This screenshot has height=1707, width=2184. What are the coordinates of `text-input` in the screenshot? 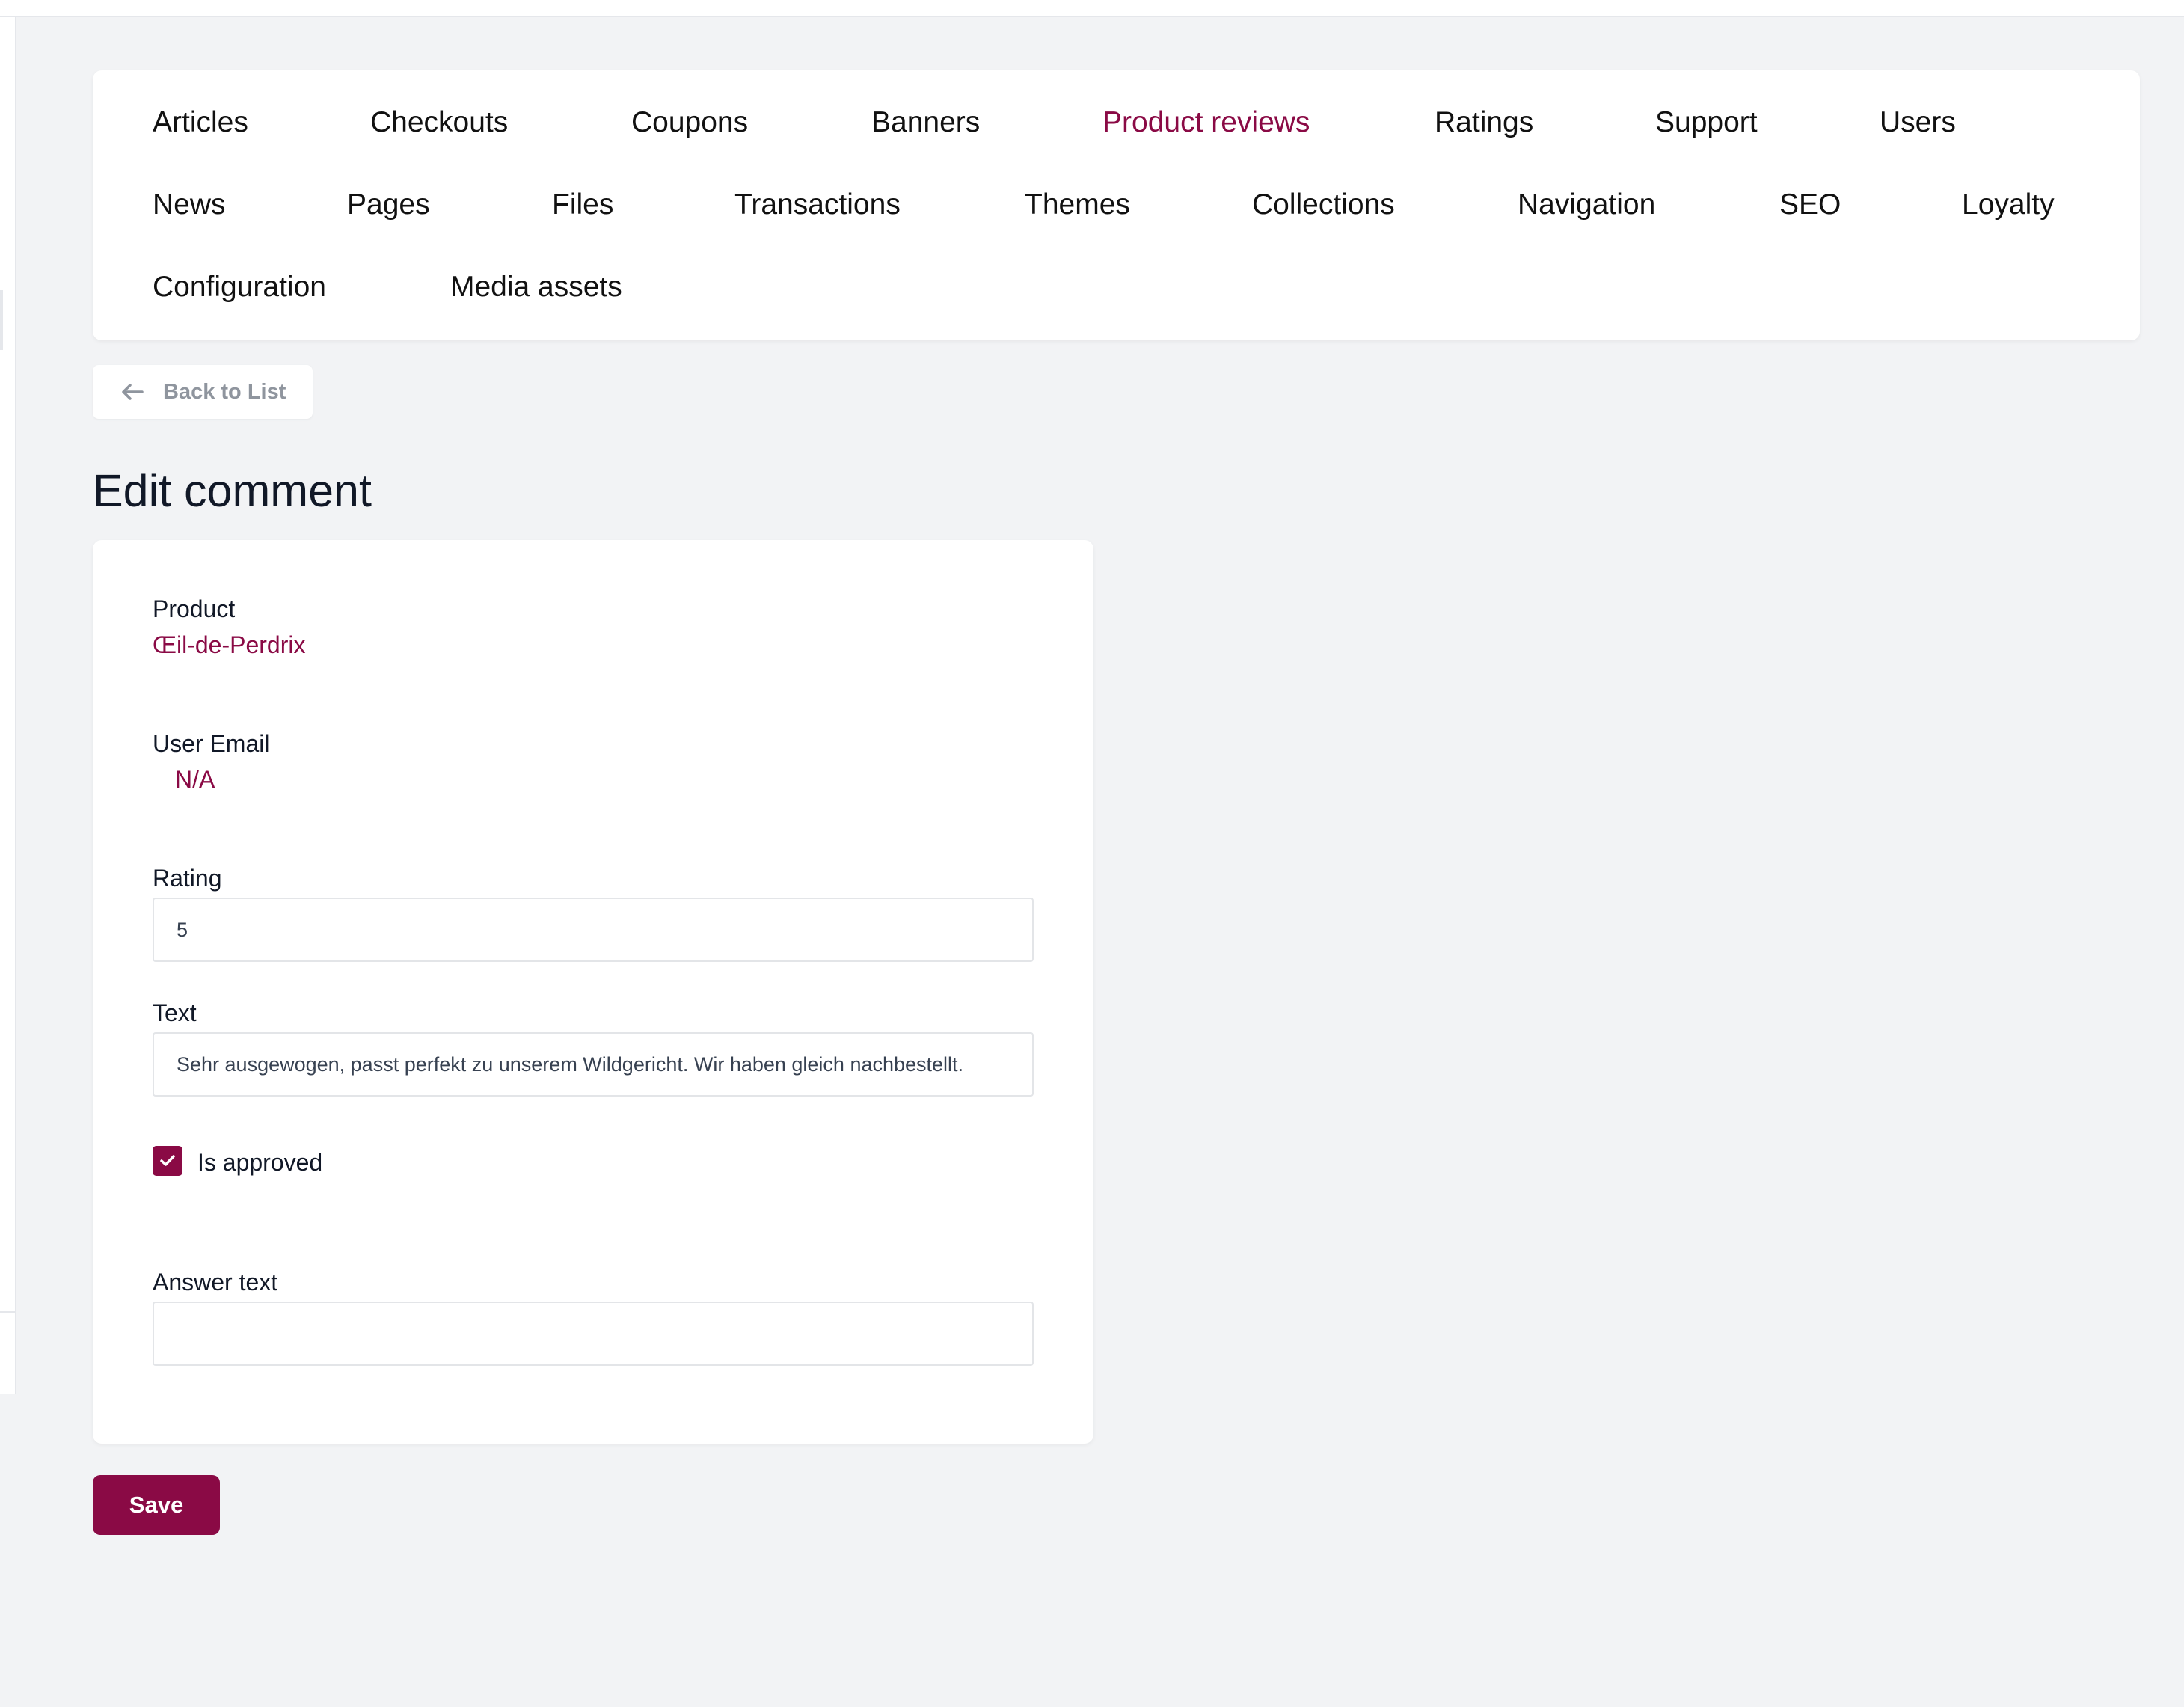 It's located at (593, 1064).